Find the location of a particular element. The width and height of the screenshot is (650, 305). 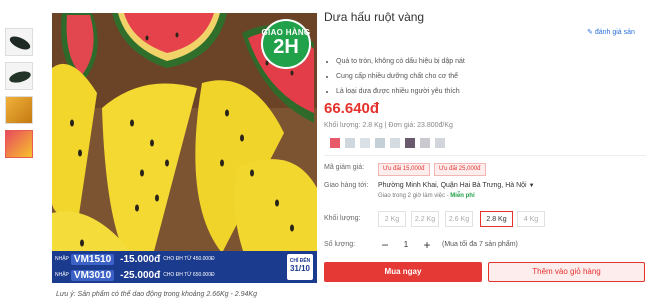

buy-now-button: Mua ngay is located at coordinates (403, 272).